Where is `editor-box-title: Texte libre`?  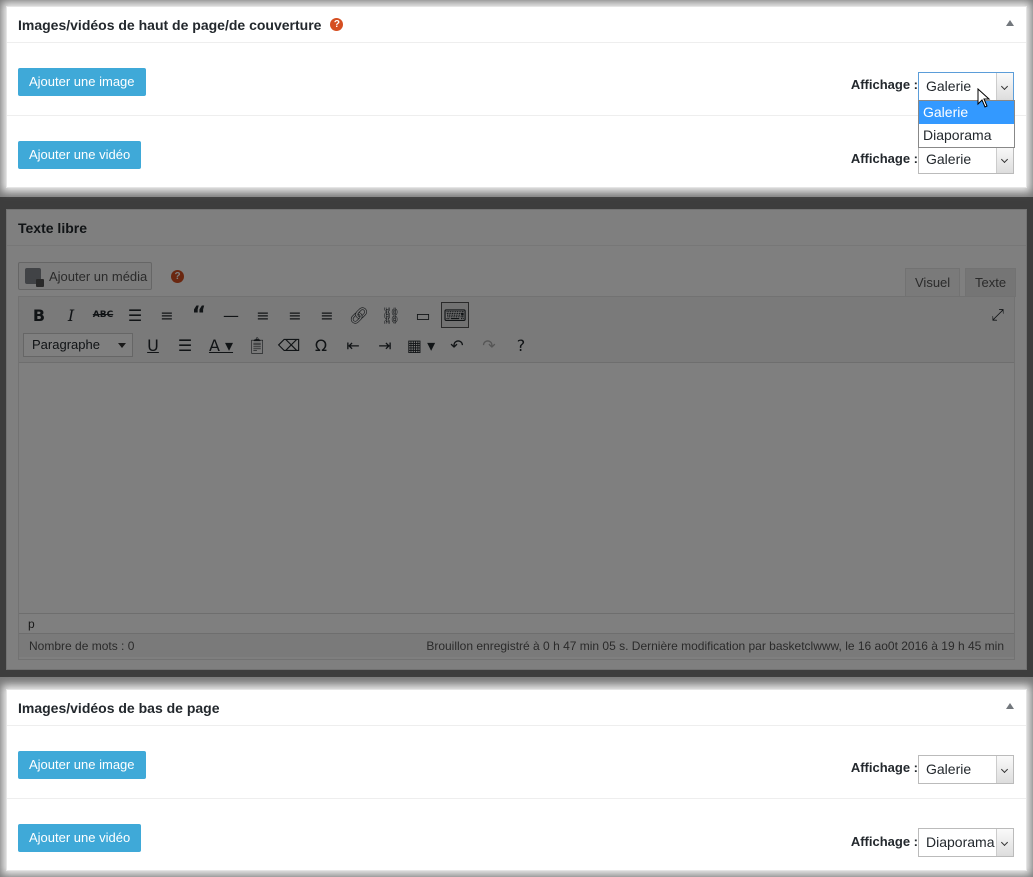 editor-box-title: Texte libre is located at coordinates (52, 227).